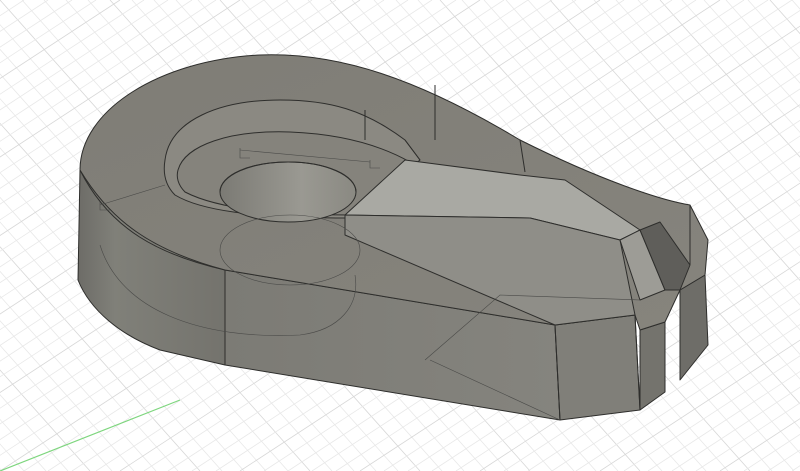 The image size is (800, 471). Describe the element at coordinates (597, 367) in the screenshot. I see `part-end-face` at that location.